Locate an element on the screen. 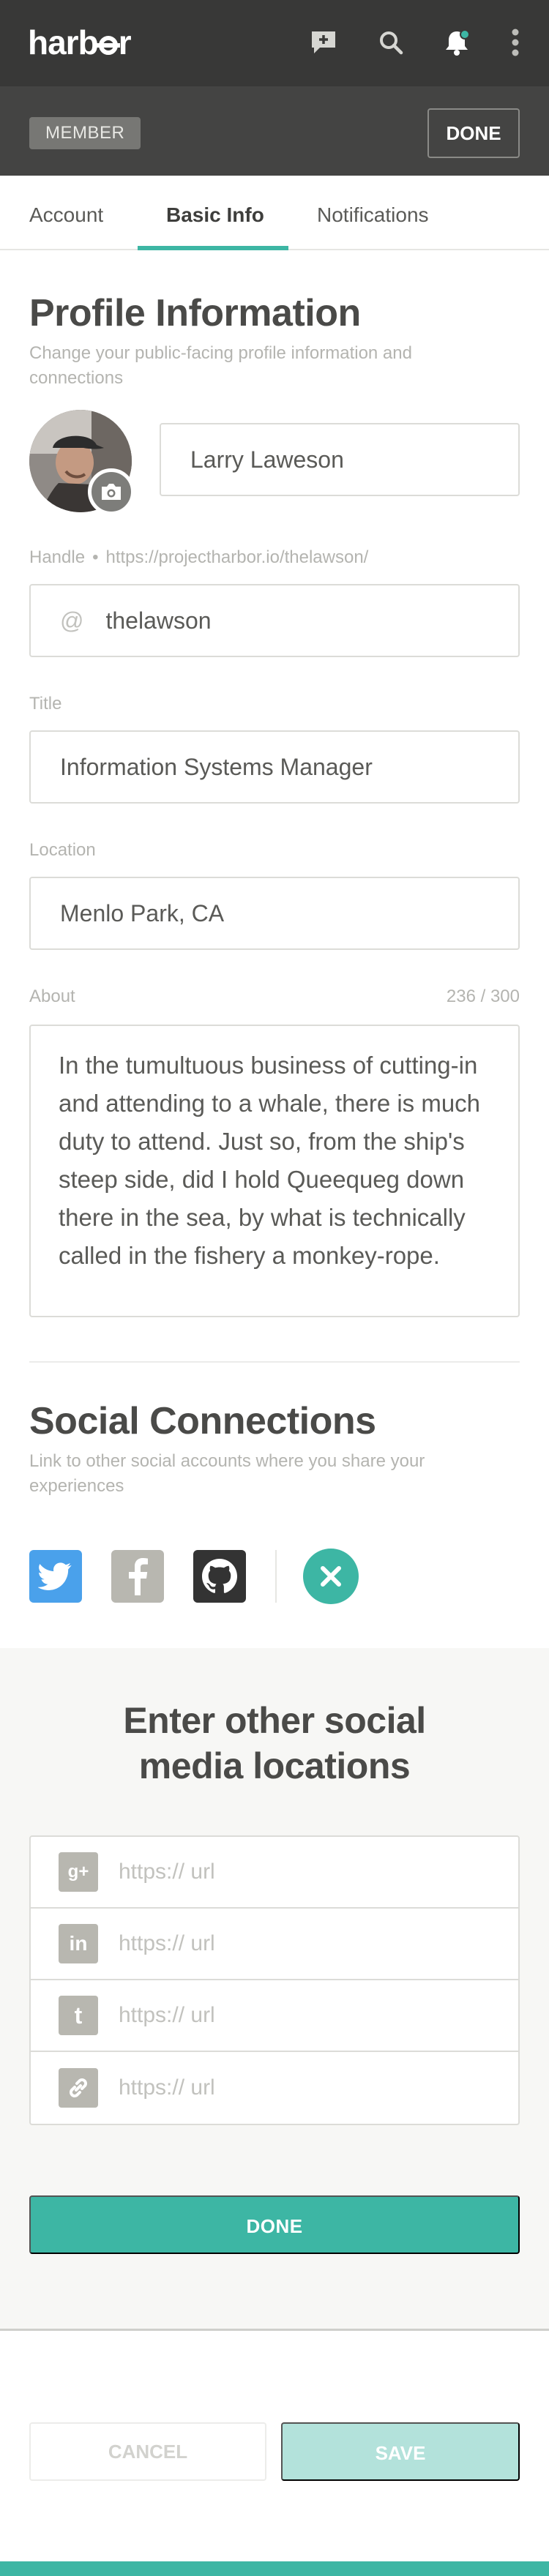  tab-notifications: Notifications is located at coordinates (373, 215).